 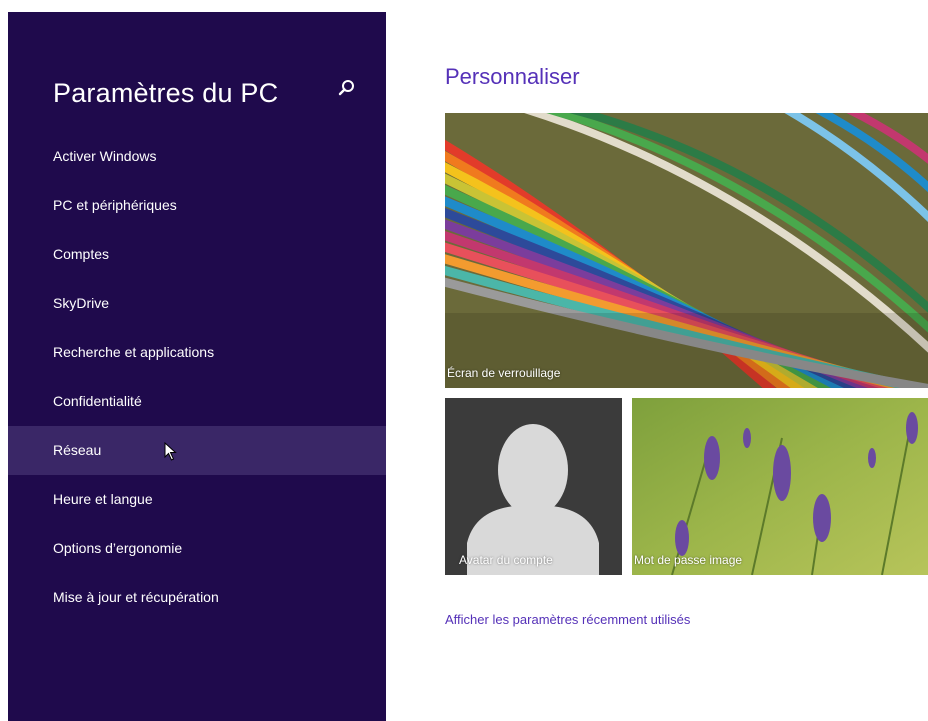 I want to click on sidebar-item-label: Activer Windows, so click(x=105, y=156).